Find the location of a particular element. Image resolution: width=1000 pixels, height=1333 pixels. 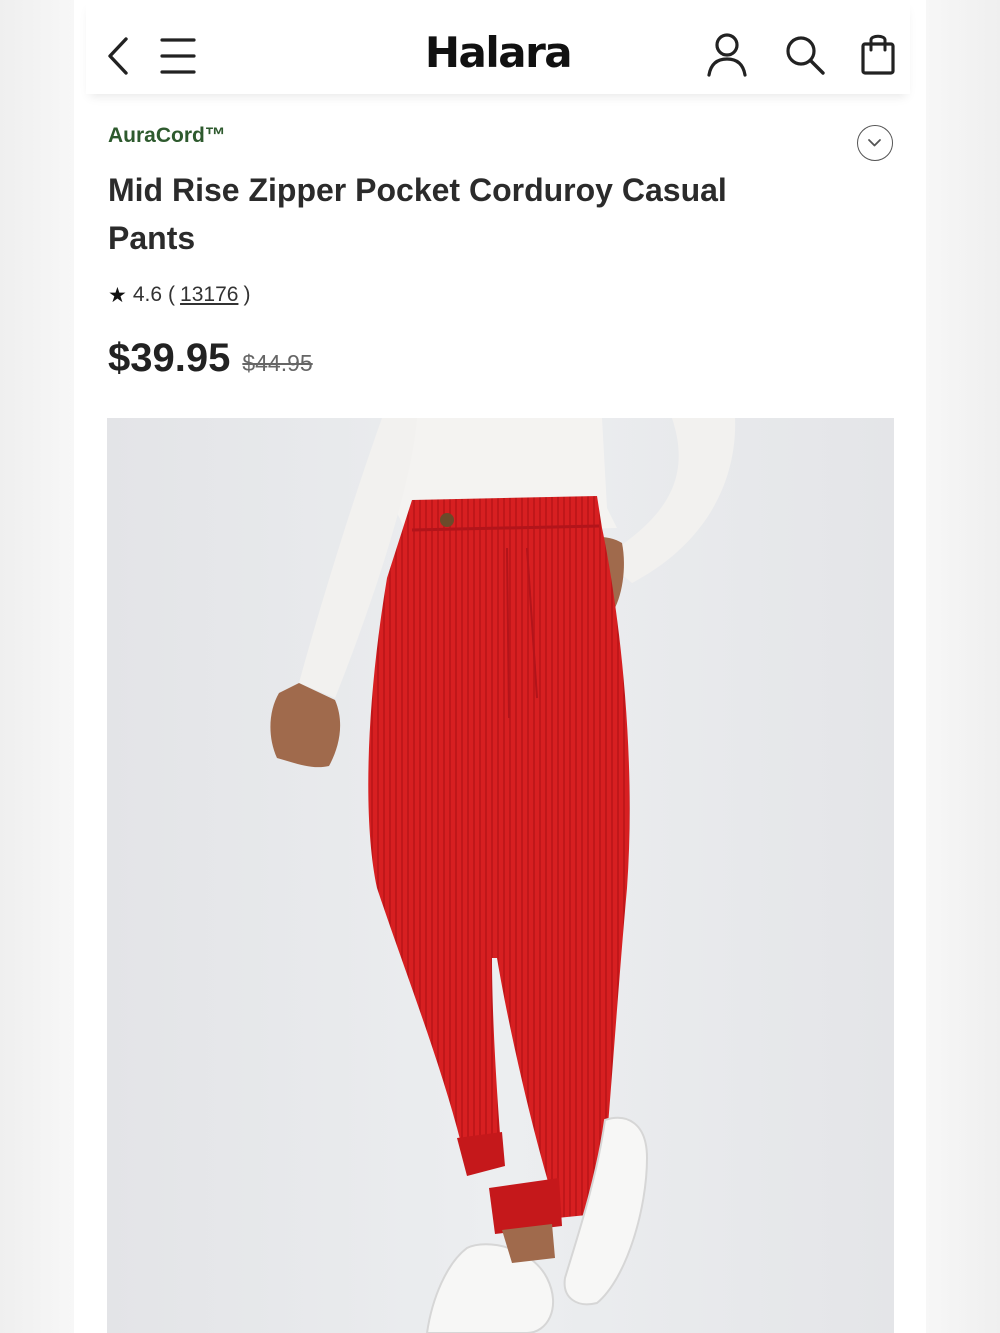

chevron-down-icon is located at coordinates (875, 143).